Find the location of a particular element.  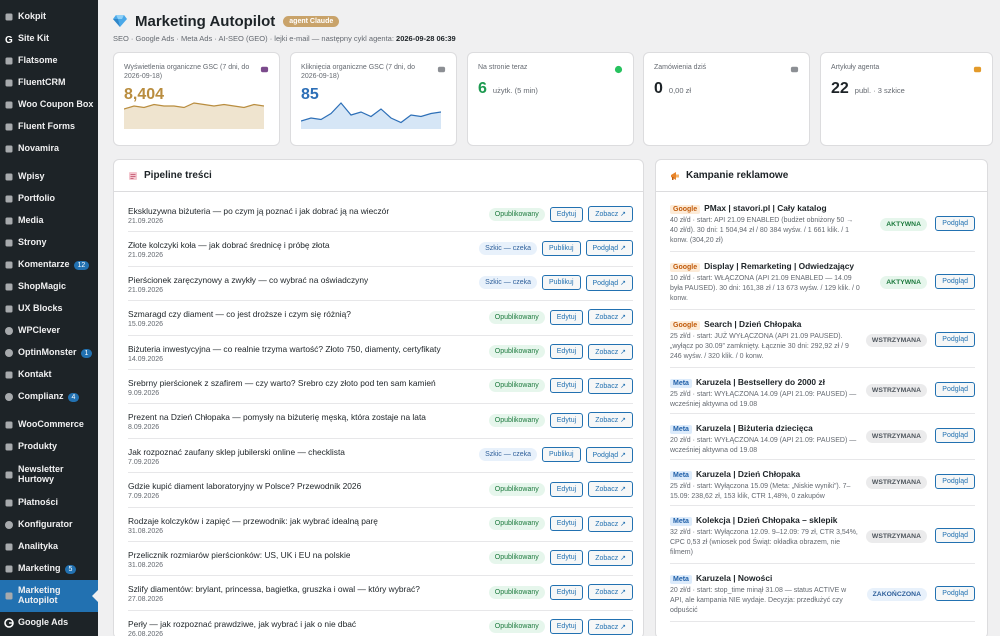

sidebar-badge: 1 is located at coordinates (86, 353).